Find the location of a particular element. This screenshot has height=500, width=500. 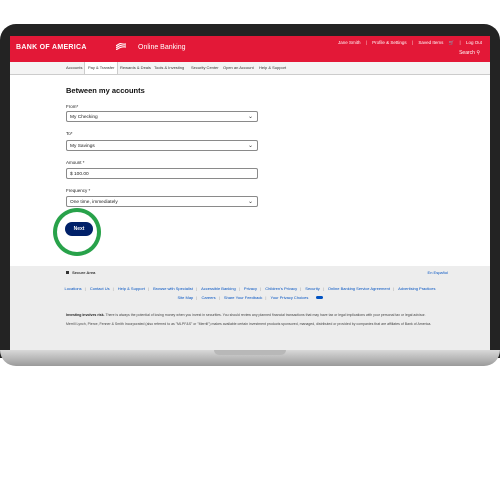

amount-input: $ 100.00 is located at coordinates (162, 173).